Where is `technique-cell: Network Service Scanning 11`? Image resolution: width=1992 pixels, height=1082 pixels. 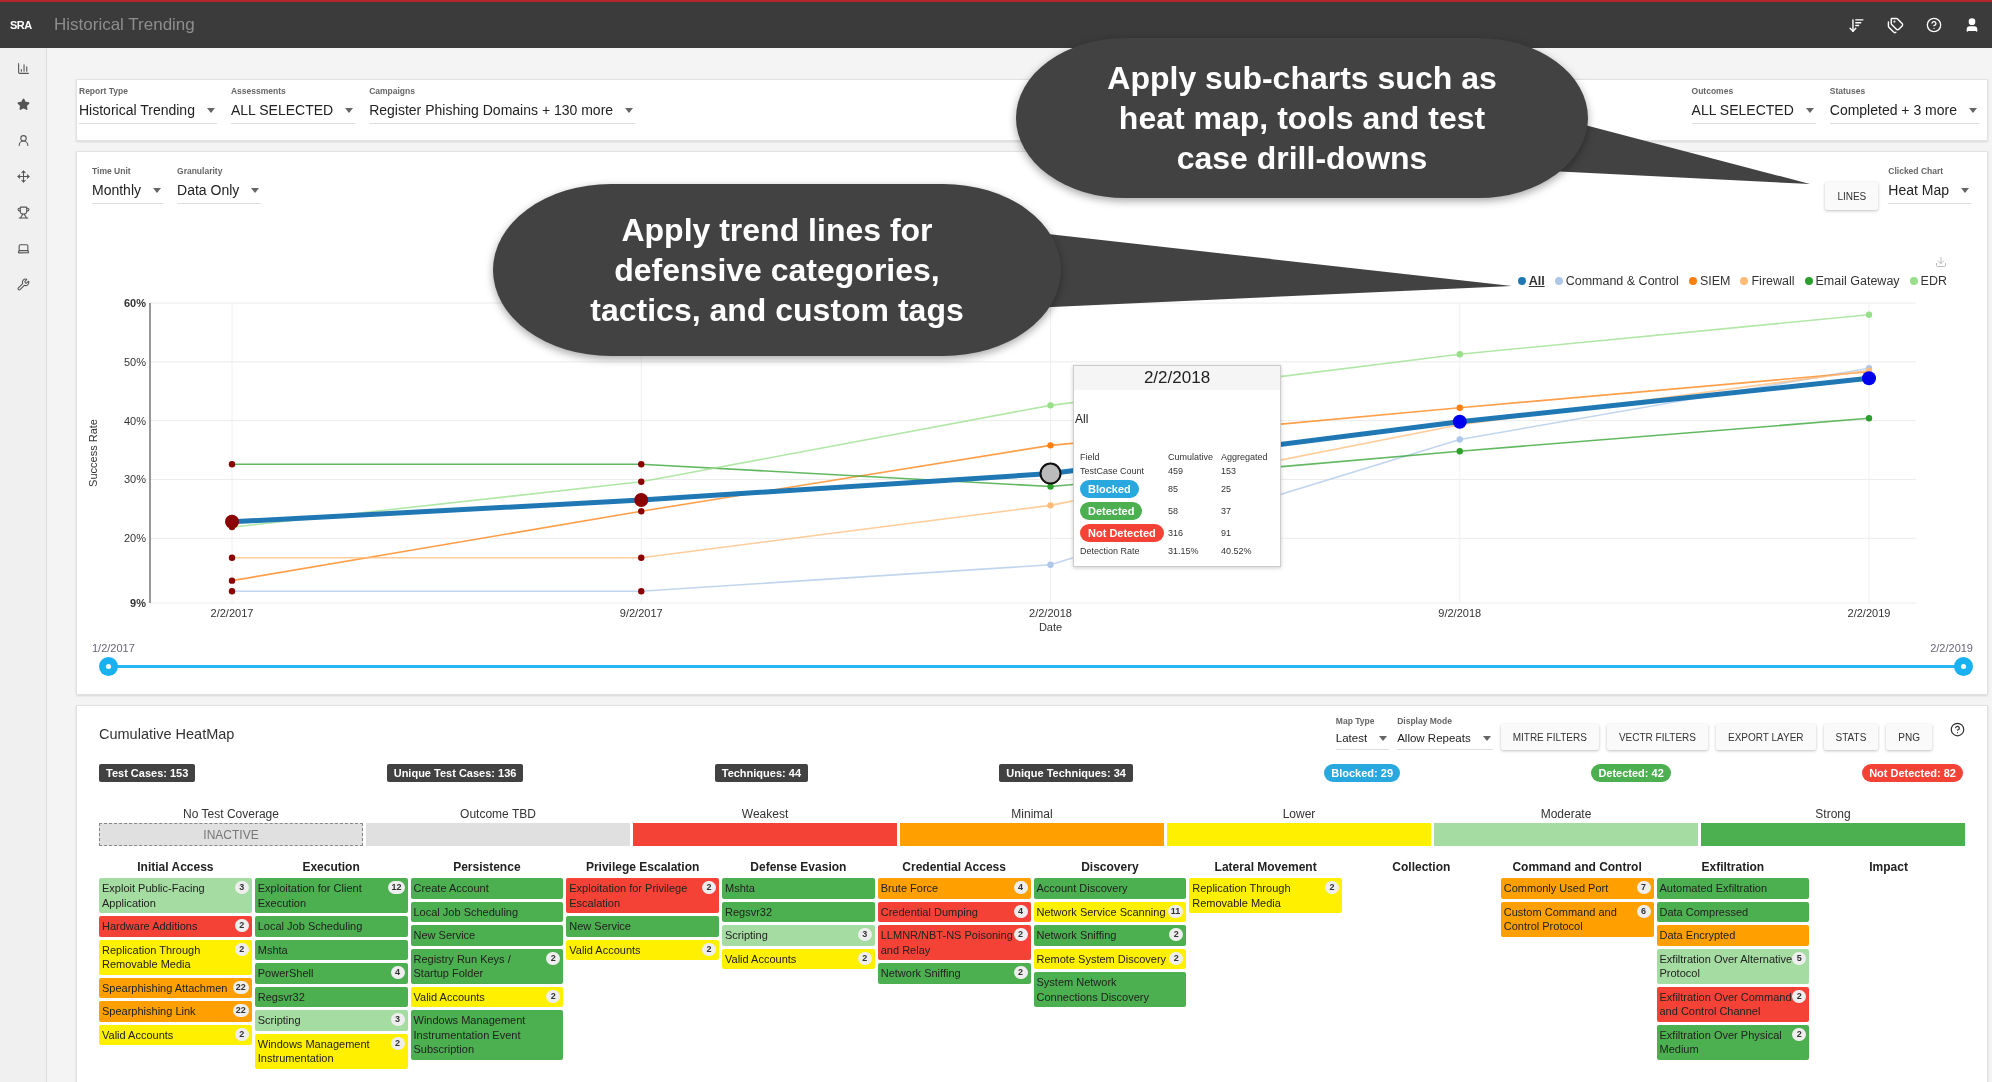 technique-cell: Network Service Scanning 11 is located at coordinates (1110, 911).